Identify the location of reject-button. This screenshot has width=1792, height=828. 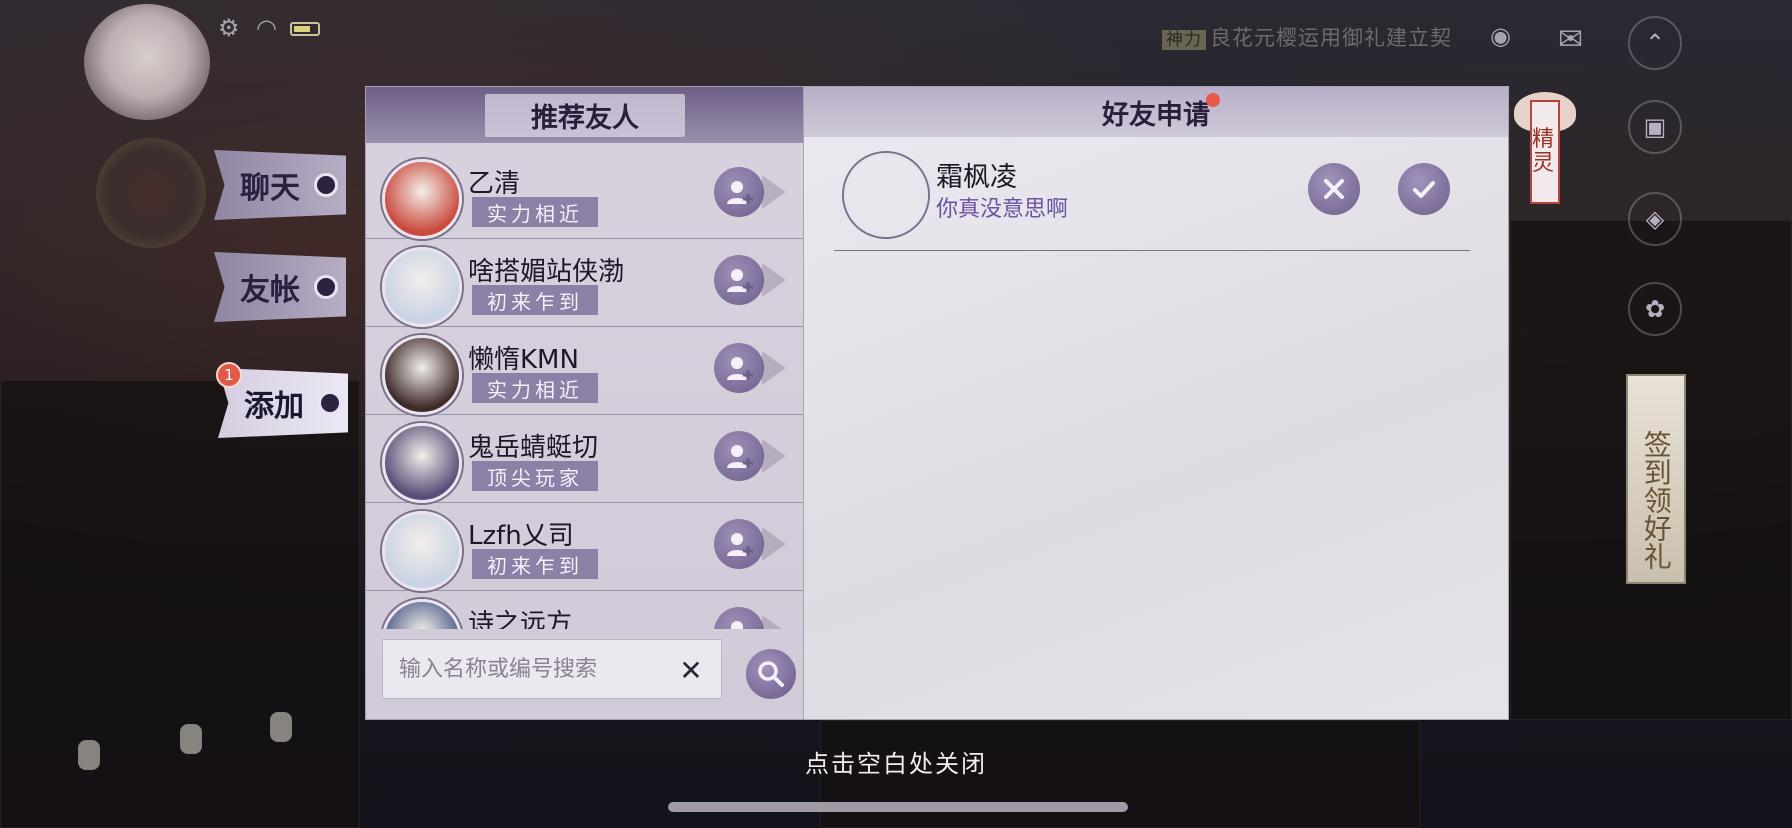
(1334, 189).